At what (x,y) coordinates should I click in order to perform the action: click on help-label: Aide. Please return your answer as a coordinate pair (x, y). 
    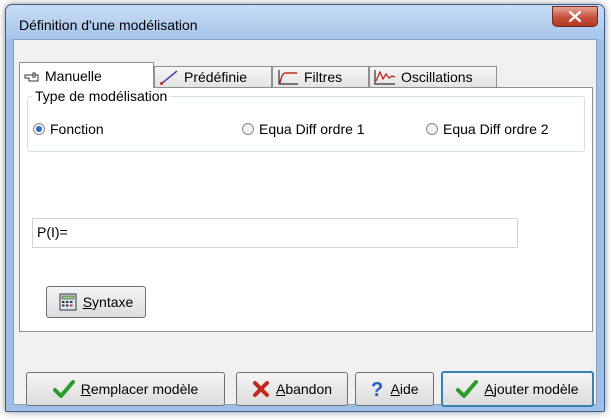
    Looking at the image, I should click on (404, 389).